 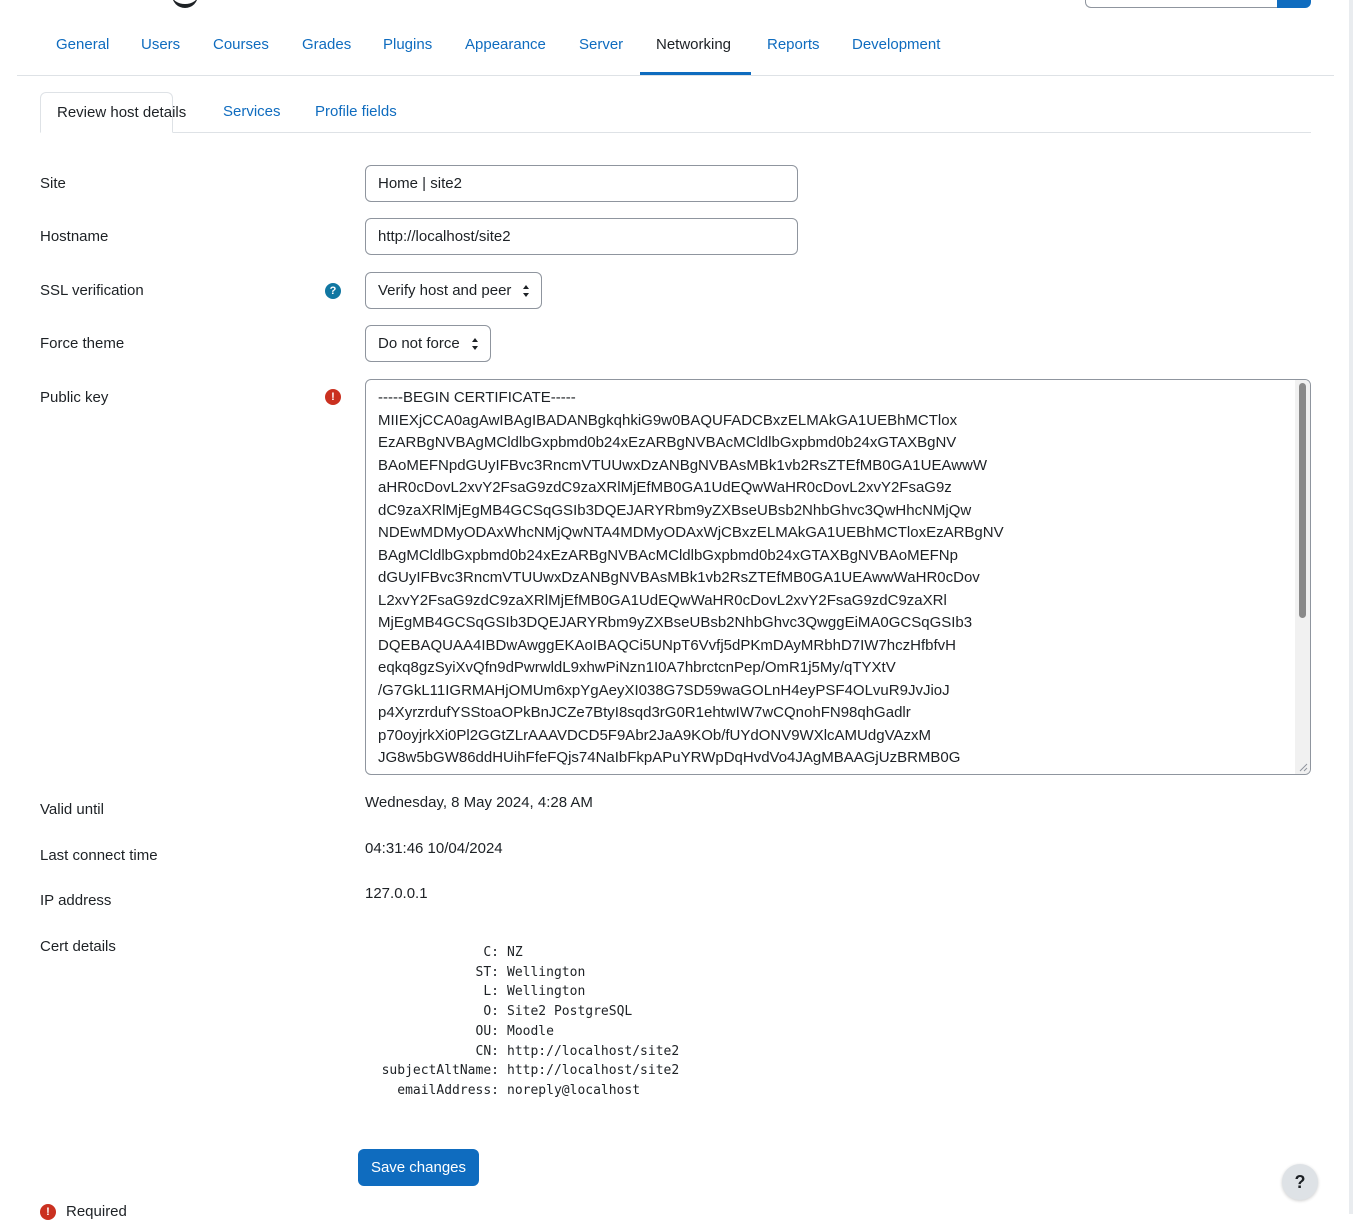 What do you see at coordinates (252, 112) in the screenshot?
I see `tab-services: Services` at bounding box center [252, 112].